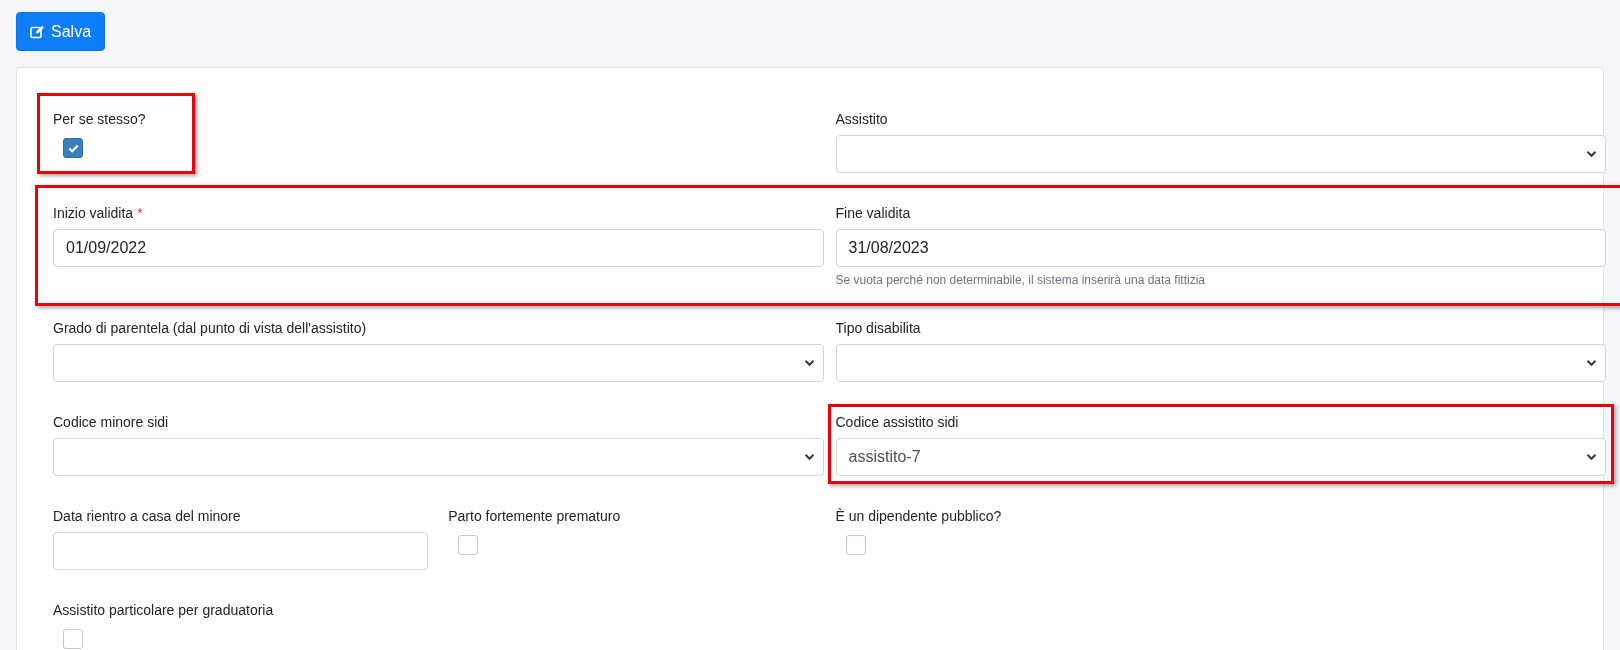 Image resolution: width=1620 pixels, height=650 pixels. I want to click on field-label: Parto fortemente prematuro, so click(534, 516).